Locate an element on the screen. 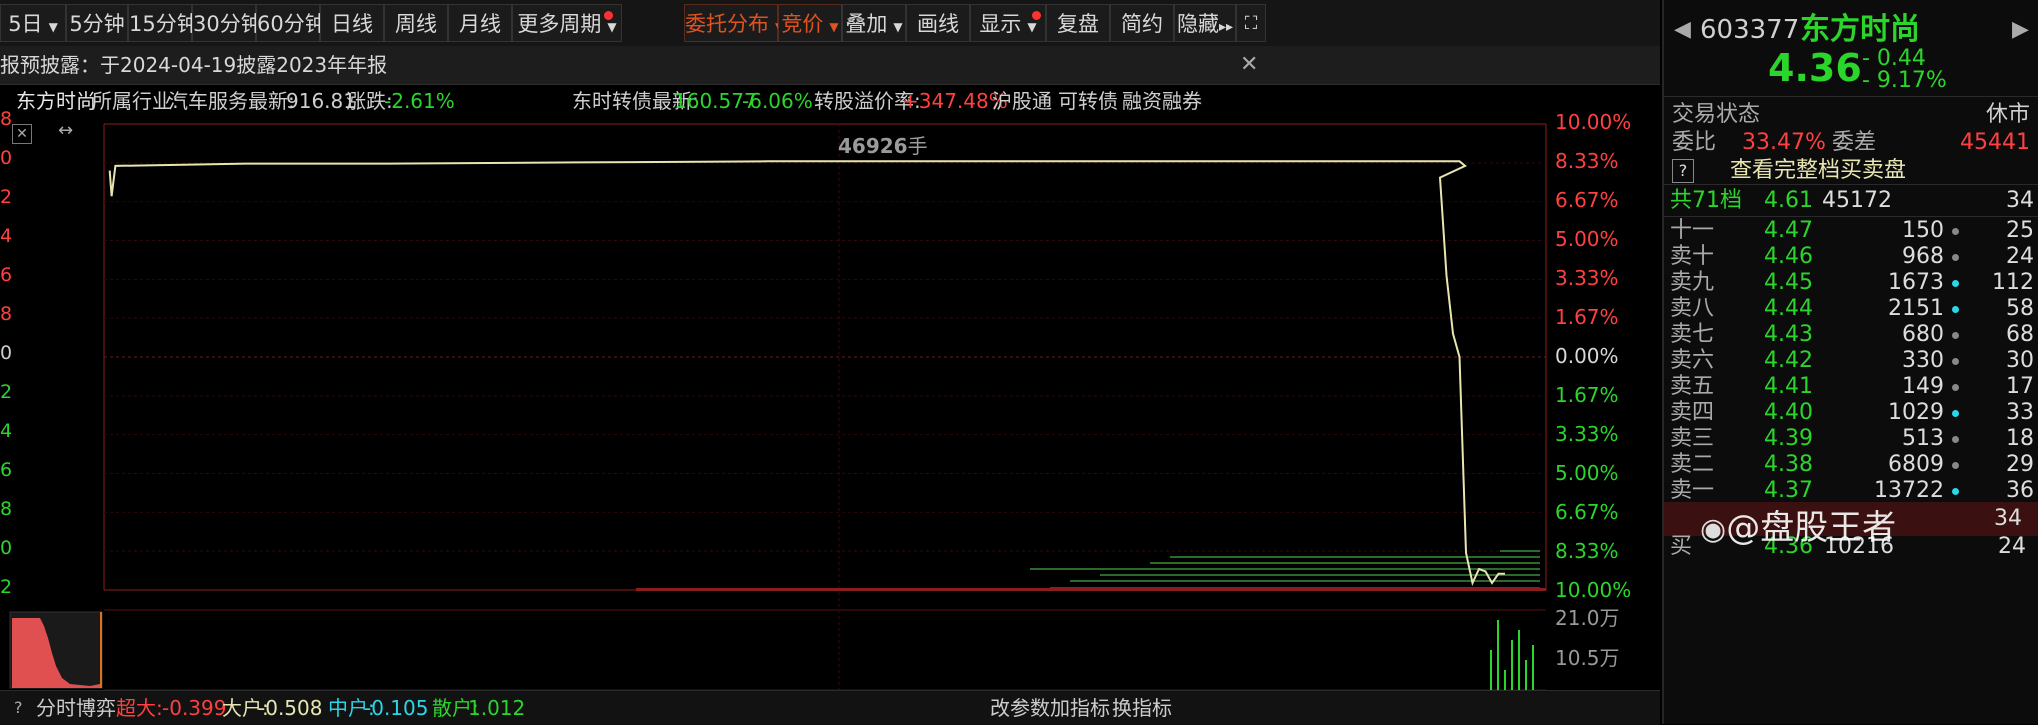 The width and height of the screenshot is (2038, 725). period-5d-dropdown: 5日 ▼ is located at coordinates (33, 23).